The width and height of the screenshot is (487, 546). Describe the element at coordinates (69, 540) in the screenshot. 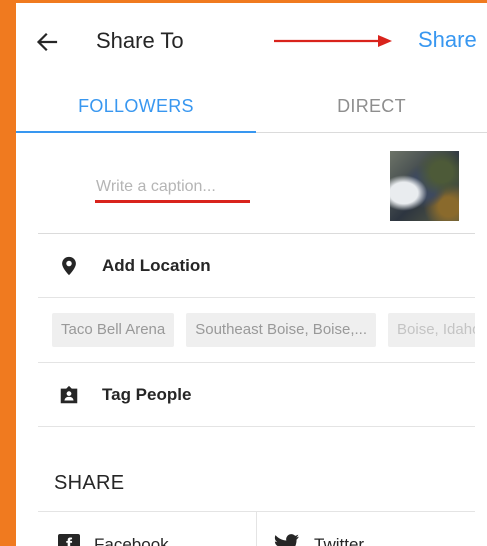

I see `facebook-icon` at that location.